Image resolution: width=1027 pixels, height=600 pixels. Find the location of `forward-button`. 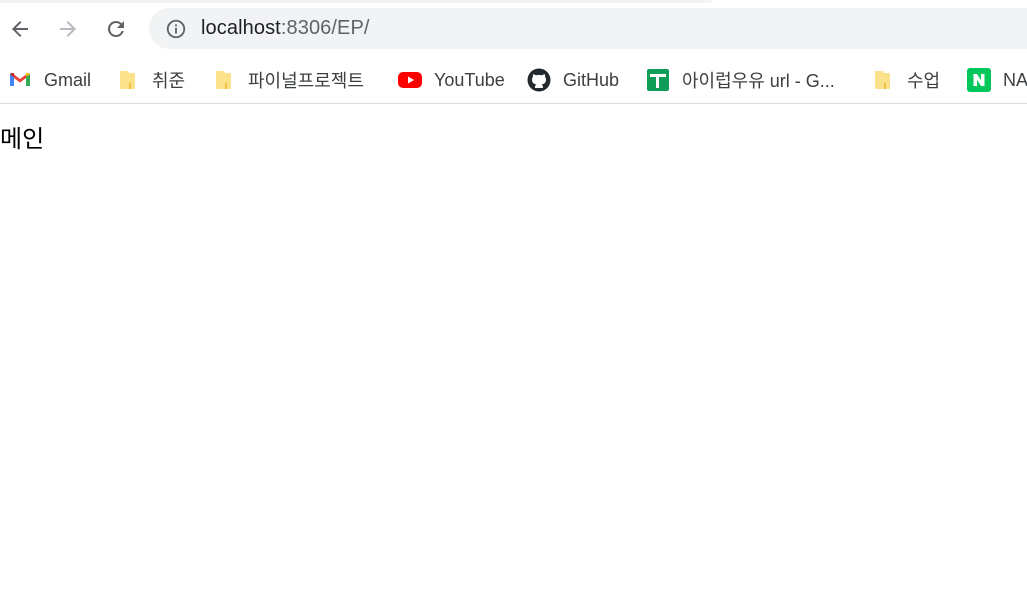

forward-button is located at coordinates (68, 29).